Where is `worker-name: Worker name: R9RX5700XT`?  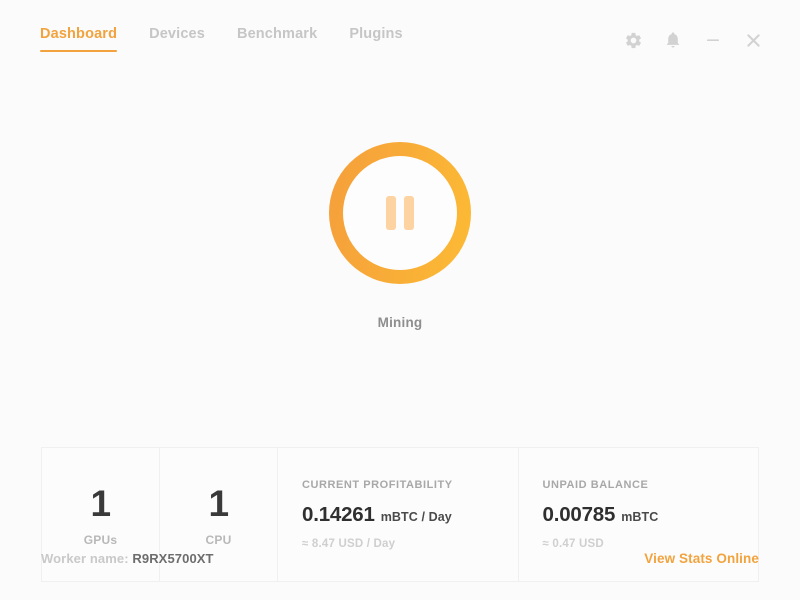 worker-name: Worker name: R9RX5700XT is located at coordinates (127, 558).